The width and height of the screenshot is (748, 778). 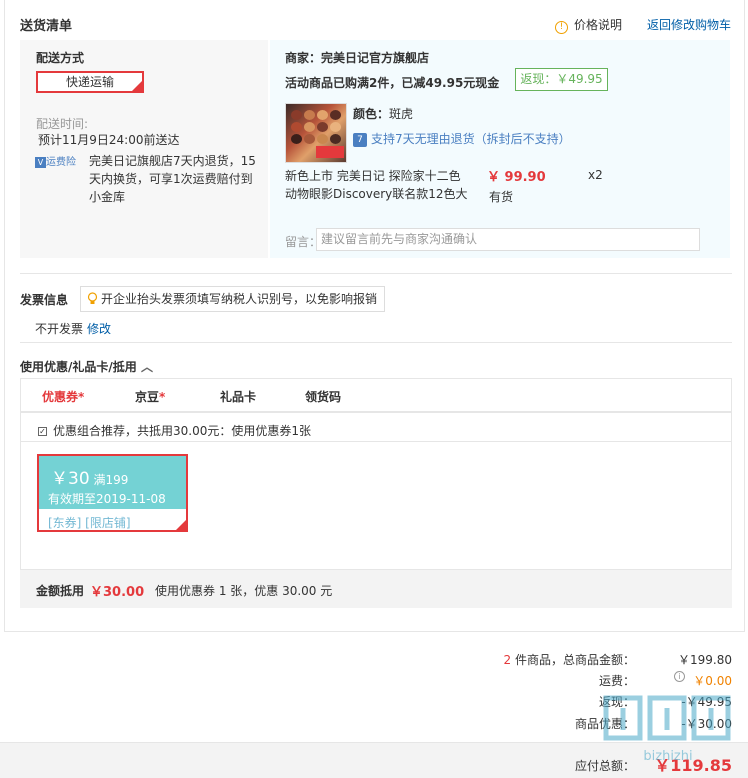 I want to click on info-icon: !, so click(x=561, y=27).